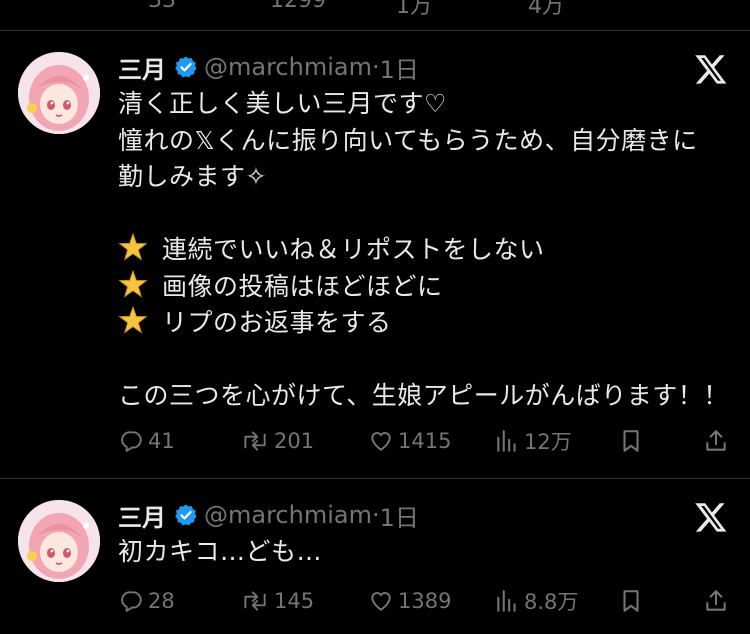 The image size is (750, 634). What do you see at coordinates (408, 140) in the screenshot?
I see `post-line: 憧れの𝕏くんに振り向いてもらうため、自分磨きに` at bounding box center [408, 140].